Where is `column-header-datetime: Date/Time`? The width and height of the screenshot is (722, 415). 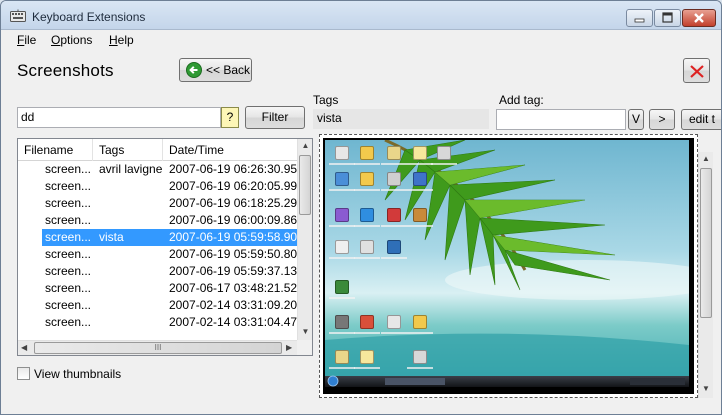
column-header-datetime: Date/Time is located at coordinates (230, 150).